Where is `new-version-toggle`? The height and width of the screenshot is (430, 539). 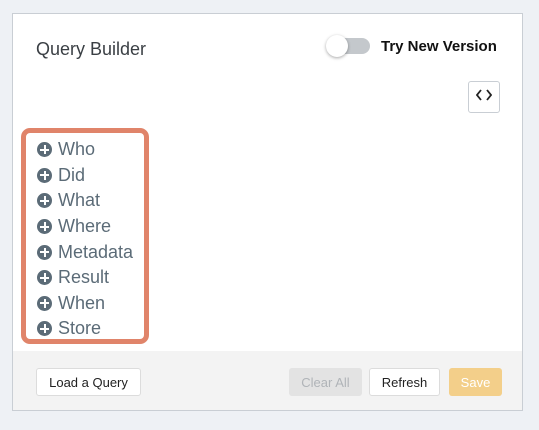 new-version-toggle is located at coordinates (348, 46).